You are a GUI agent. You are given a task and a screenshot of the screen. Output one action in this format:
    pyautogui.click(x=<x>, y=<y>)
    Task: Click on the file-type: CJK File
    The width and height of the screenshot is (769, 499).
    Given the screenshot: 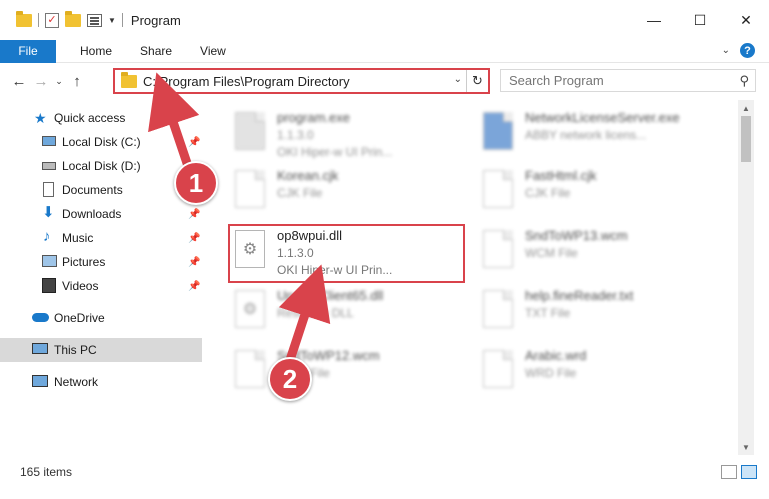 What is the action you would take?
    pyautogui.click(x=548, y=193)
    